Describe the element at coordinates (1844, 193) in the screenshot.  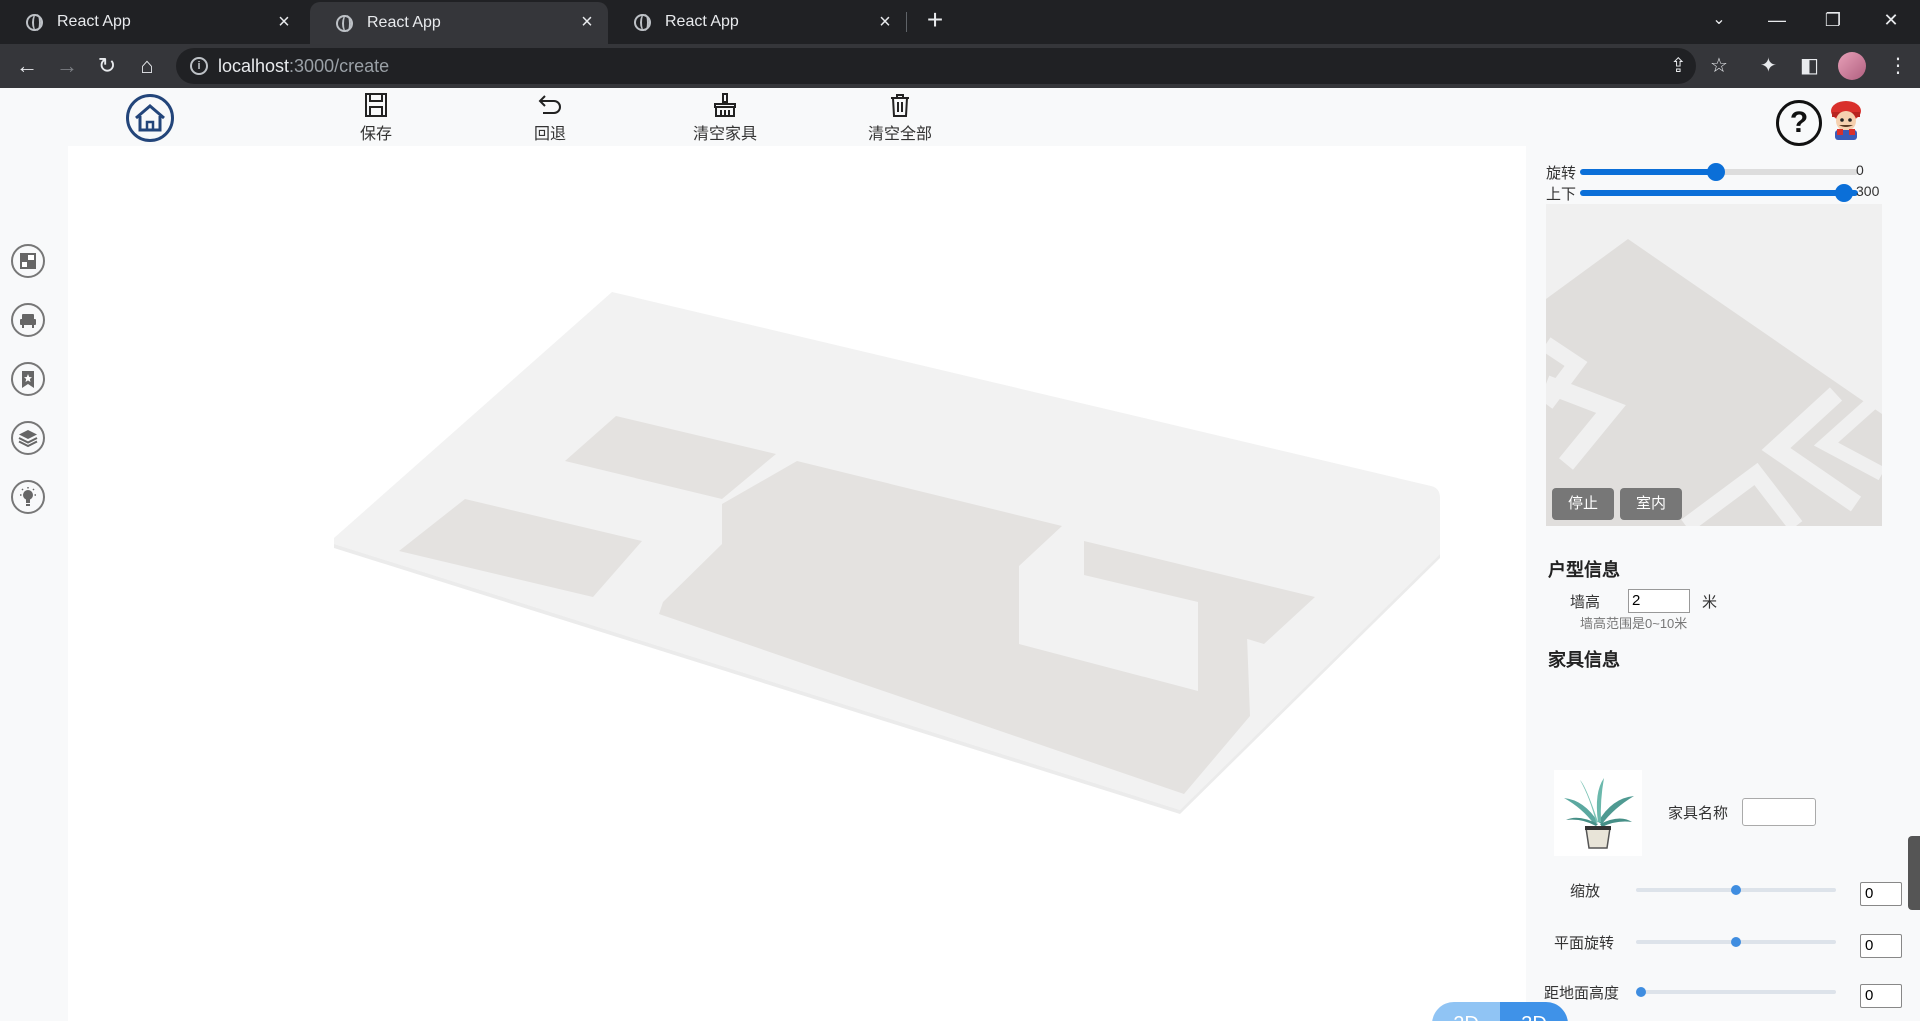
I see `updown-slider-thumb` at that location.